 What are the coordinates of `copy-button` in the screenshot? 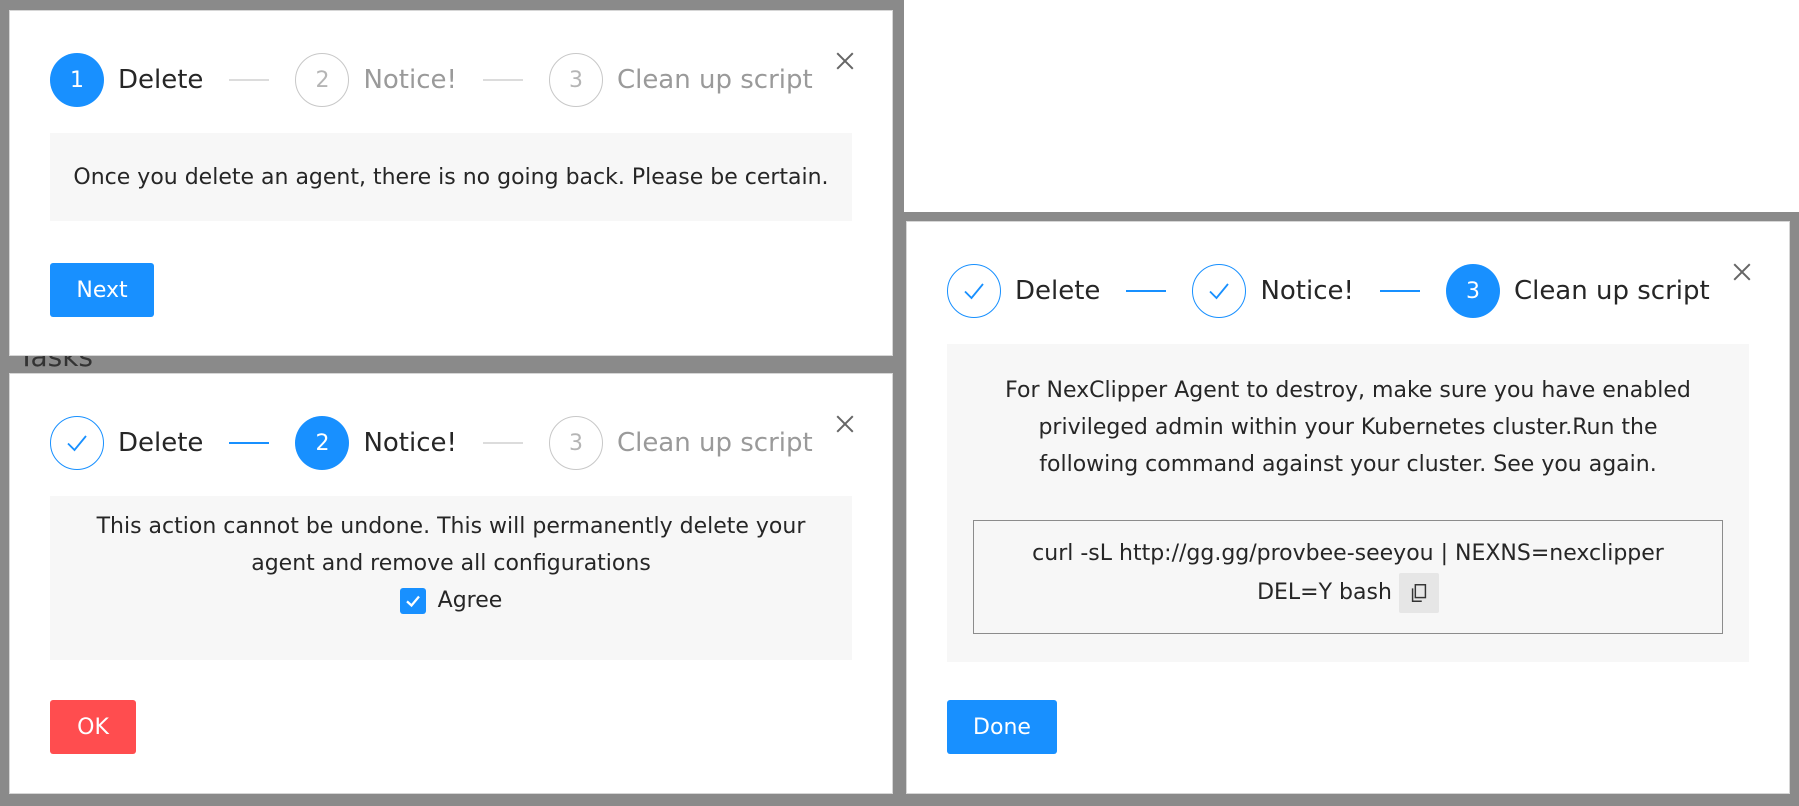 It's located at (1418, 593).